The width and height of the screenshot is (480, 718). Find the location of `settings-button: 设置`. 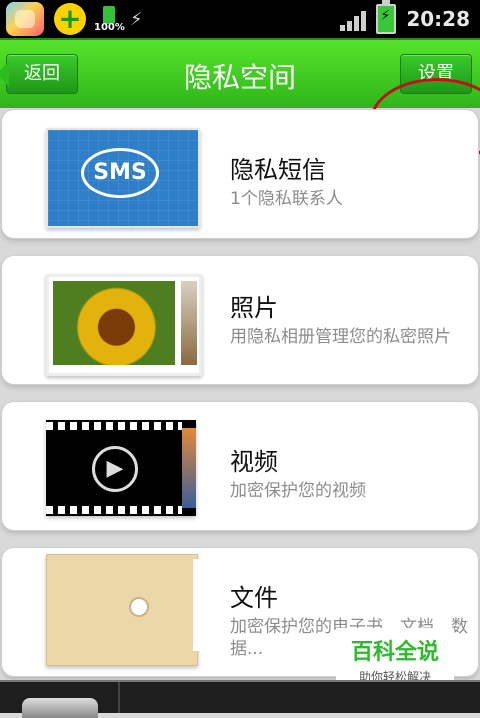

settings-button: 设置 is located at coordinates (436, 74).